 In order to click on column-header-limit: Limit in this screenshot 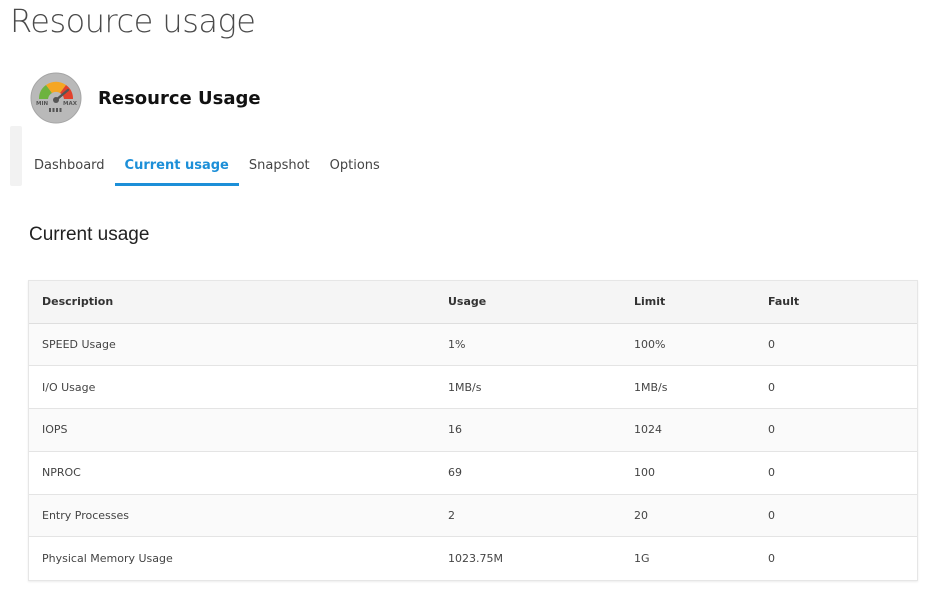, I will do `click(688, 302)`.